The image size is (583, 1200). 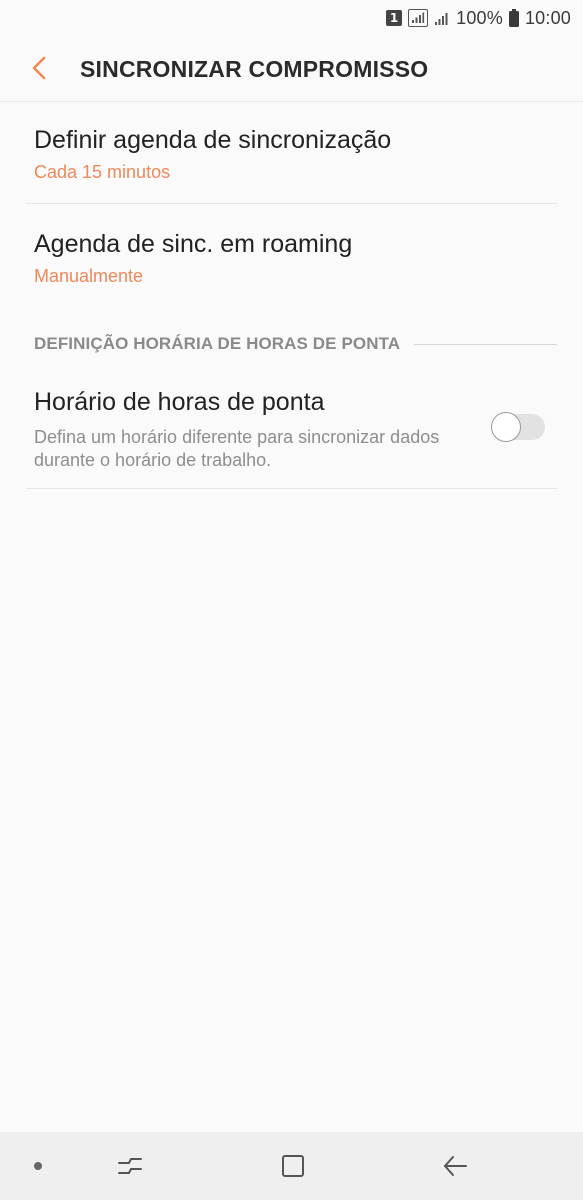 I want to click on home-icon, so click(x=293, y=1166).